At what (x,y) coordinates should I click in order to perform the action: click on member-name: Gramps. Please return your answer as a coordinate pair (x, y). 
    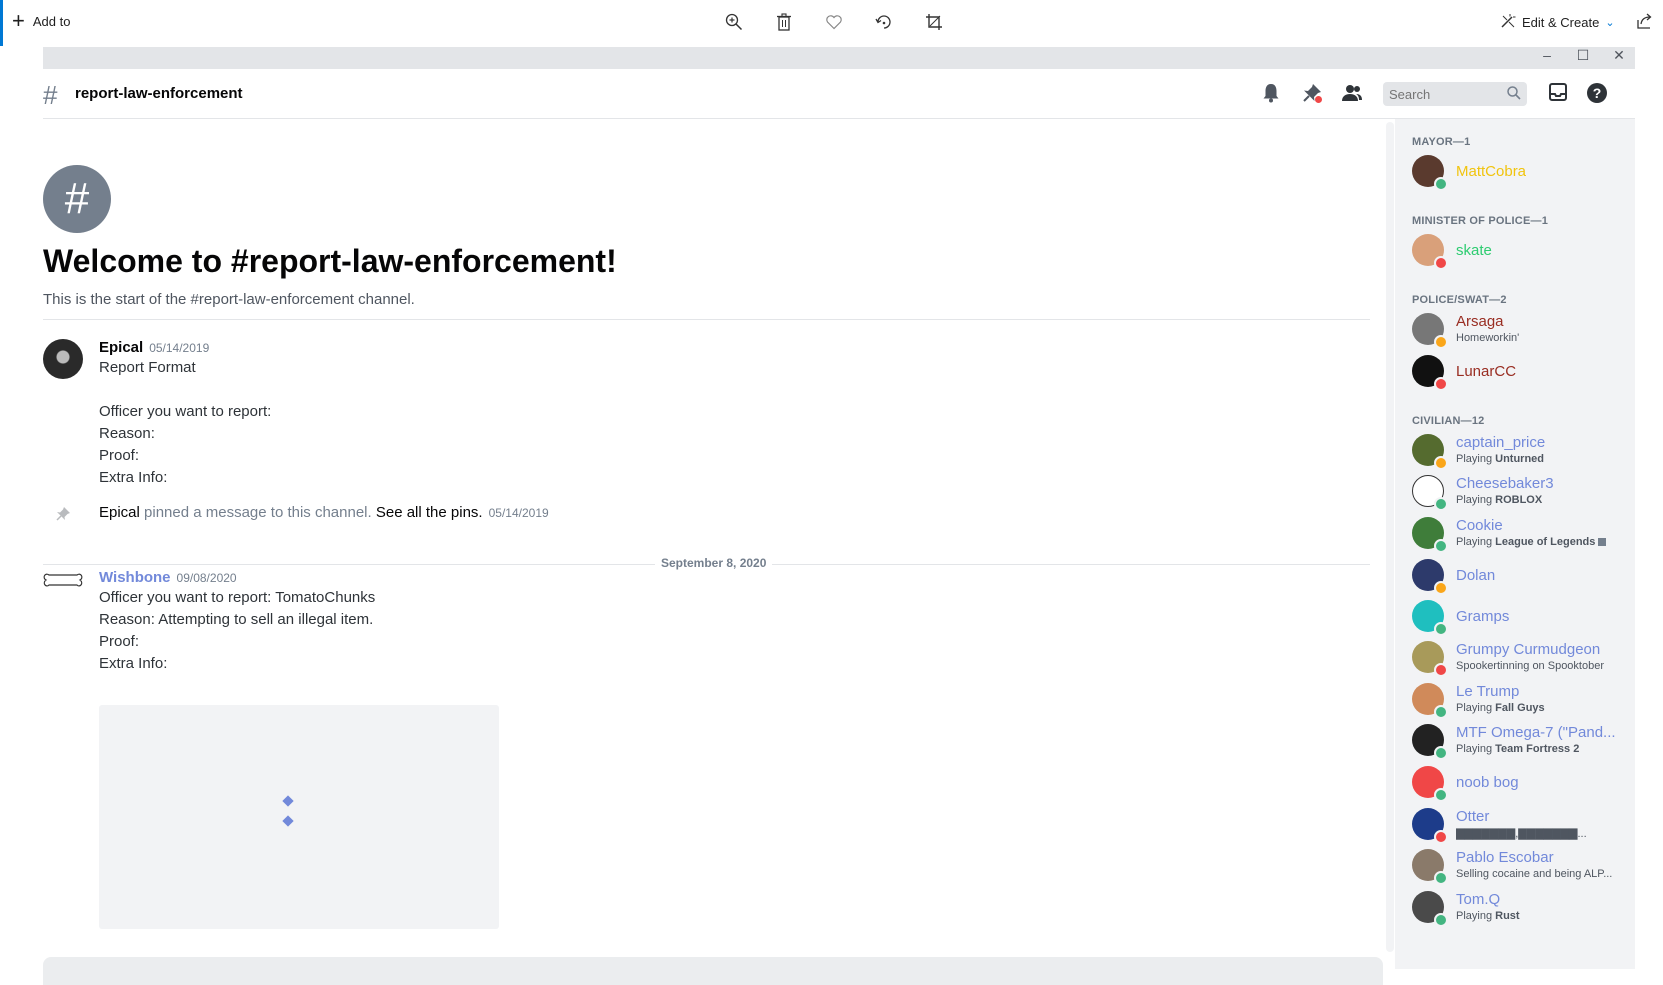
    Looking at the image, I should click on (1483, 616).